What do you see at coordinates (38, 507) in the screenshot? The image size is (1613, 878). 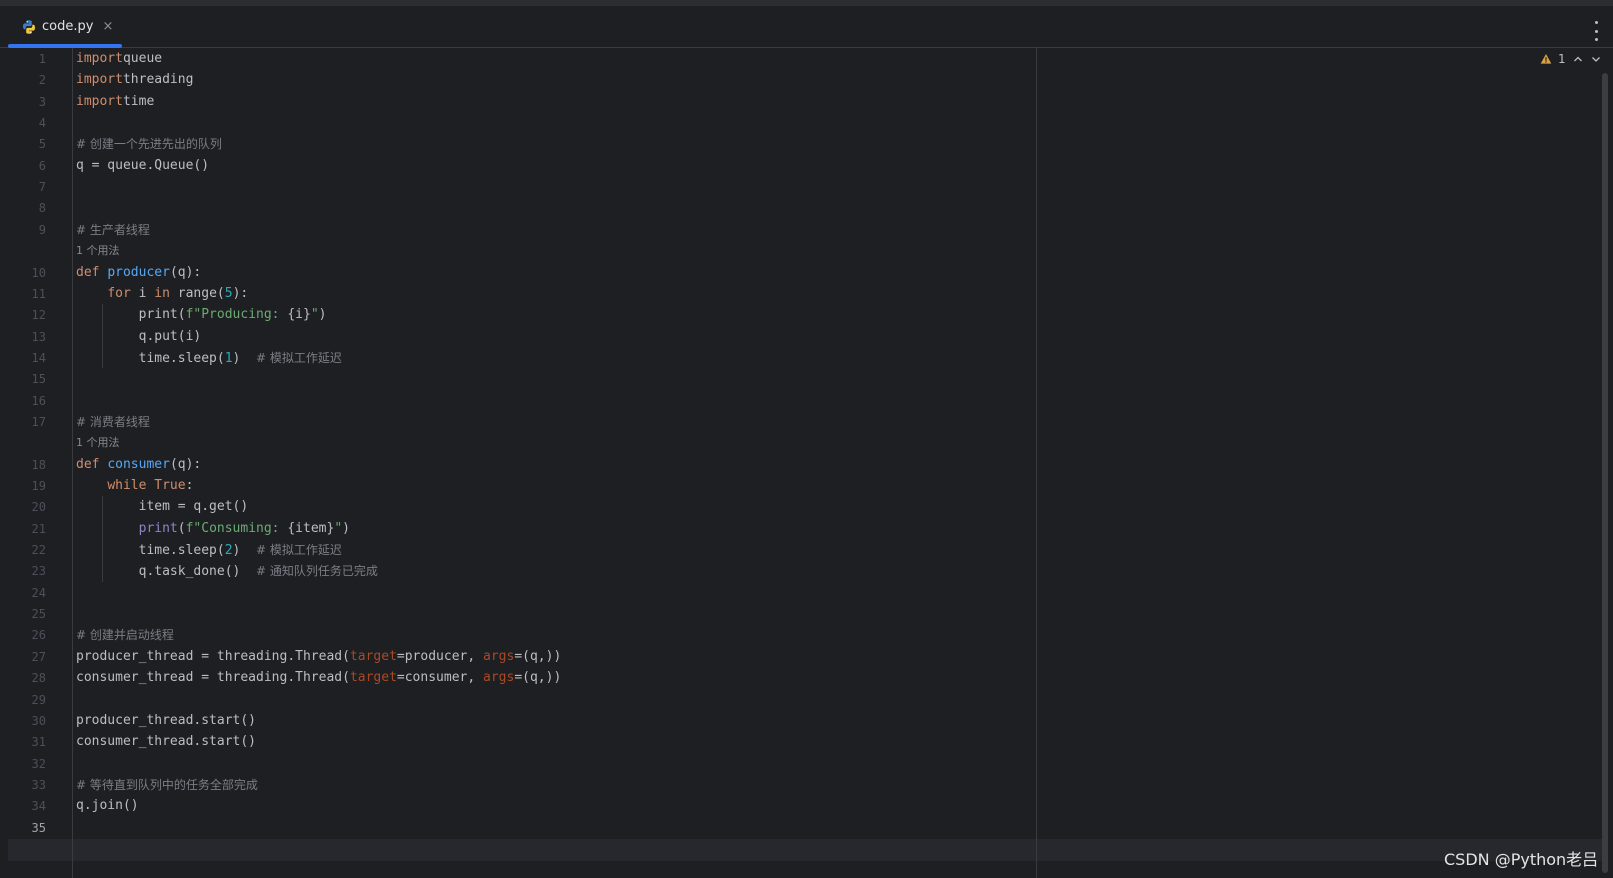 I see `line-number: 20` at bounding box center [38, 507].